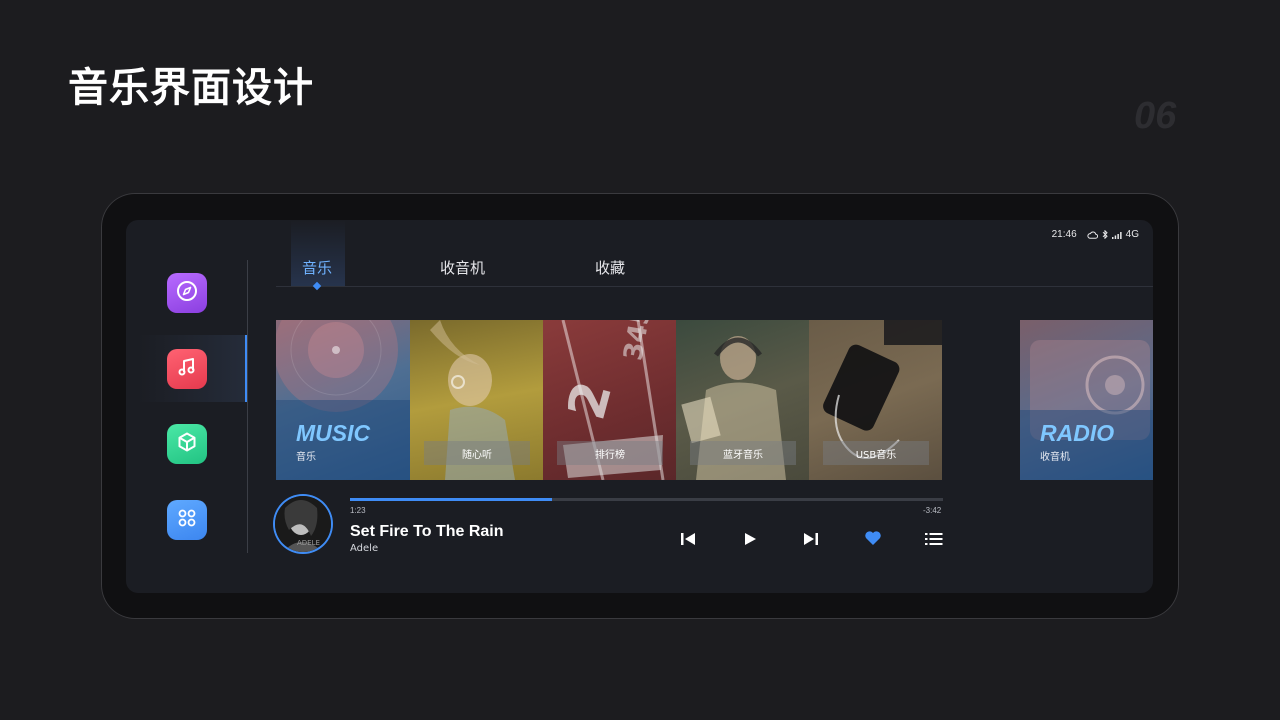 This screenshot has height=720, width=1280. Describe the element at coordinates (1086, 400) in the screenshot. I see `card-radio: RADIO 收音机` at that location.